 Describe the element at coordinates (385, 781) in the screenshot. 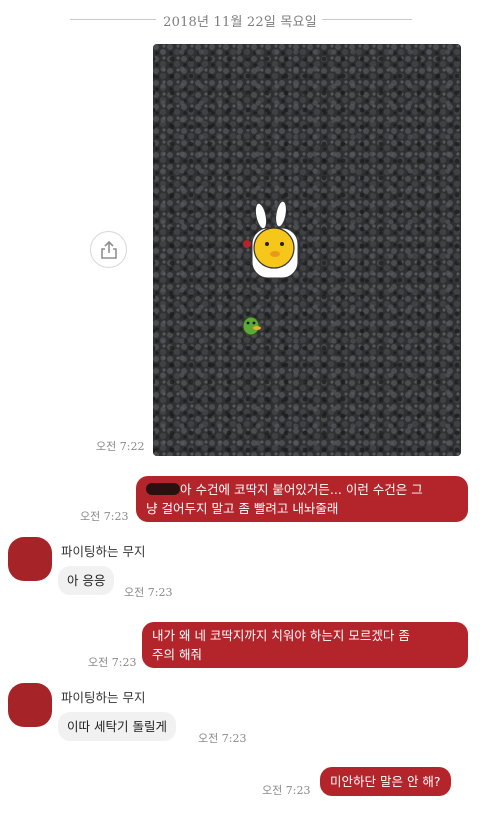

I see `outgoing-message-bubble: 미안하단 말은 안 해?` at that location.